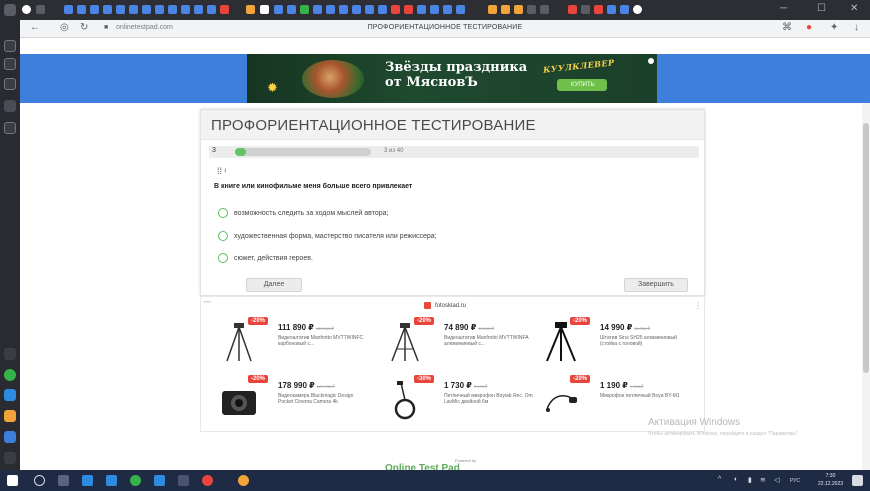  Describe the element at coordinates (750, 480) in the screenshot. I see `battery-icon: ▮` at that location.